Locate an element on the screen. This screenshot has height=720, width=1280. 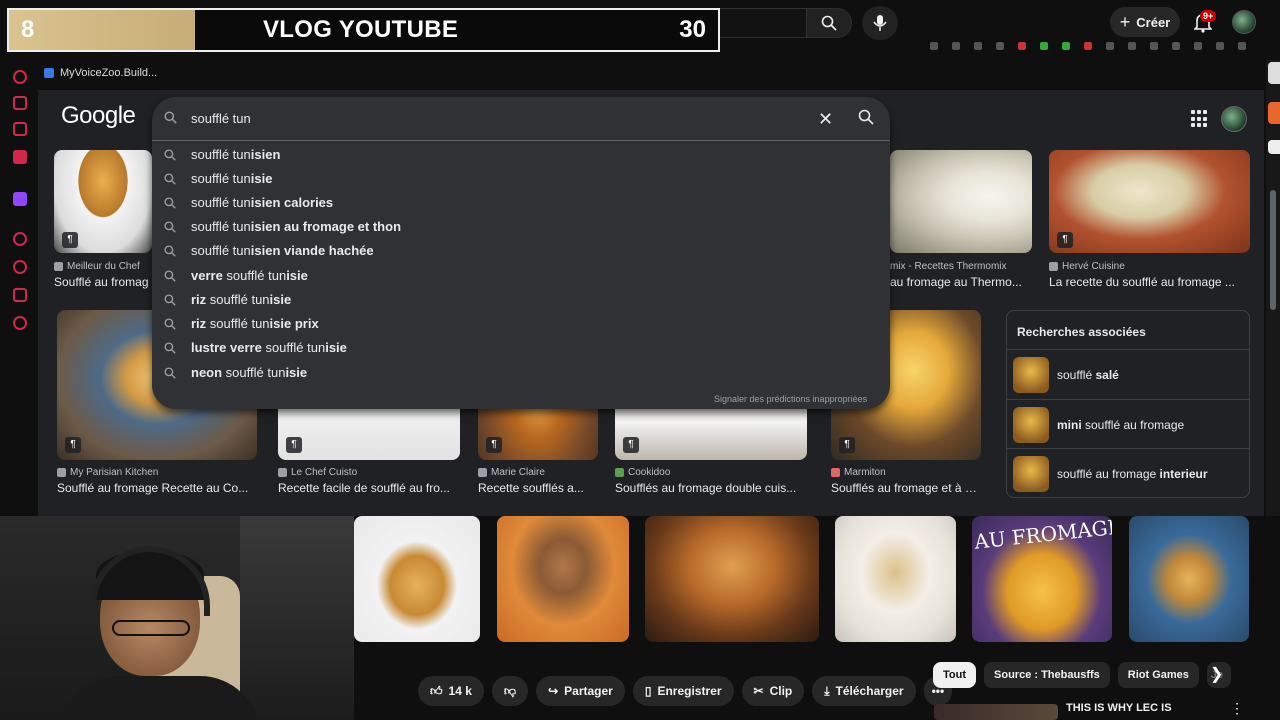
dislike-button: 👎︎ is located at coordinates (510, 691).